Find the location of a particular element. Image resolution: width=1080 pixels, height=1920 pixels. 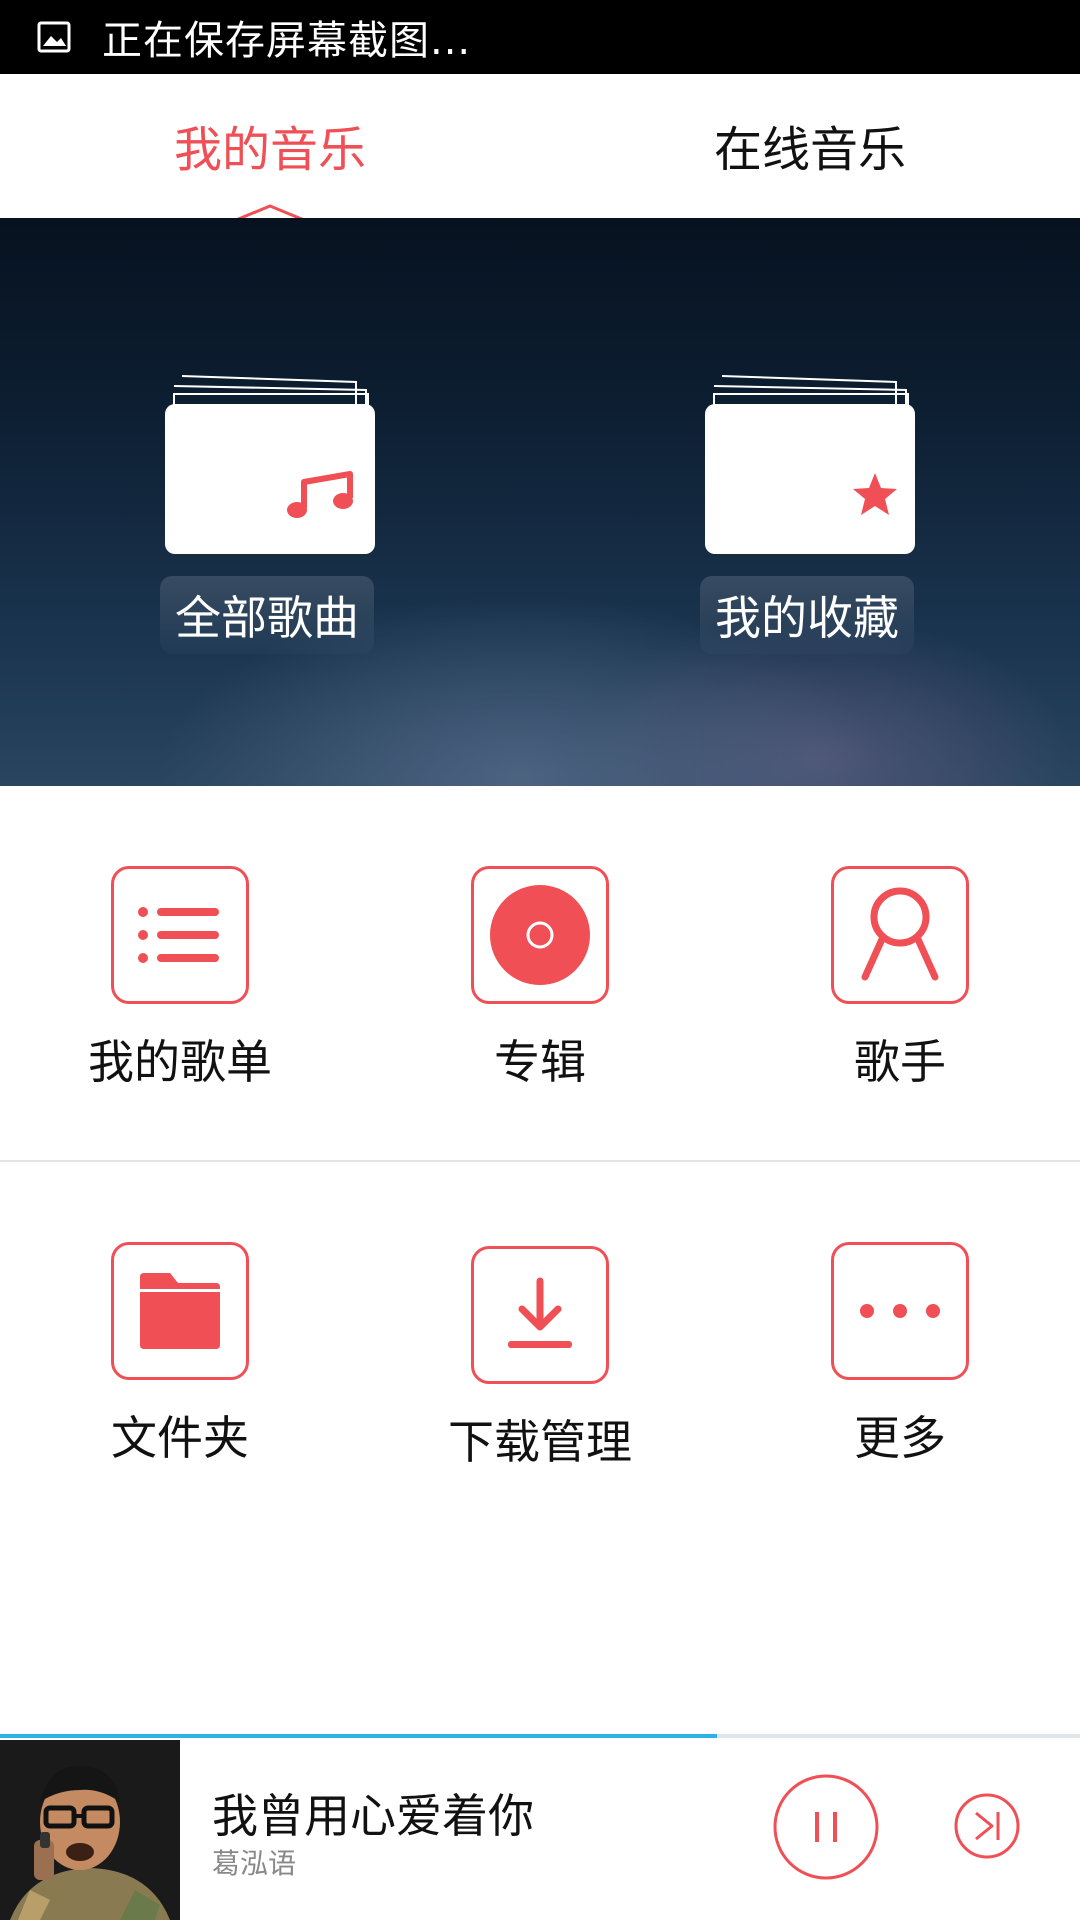

album-cover is located at coordinates (90, 1830).